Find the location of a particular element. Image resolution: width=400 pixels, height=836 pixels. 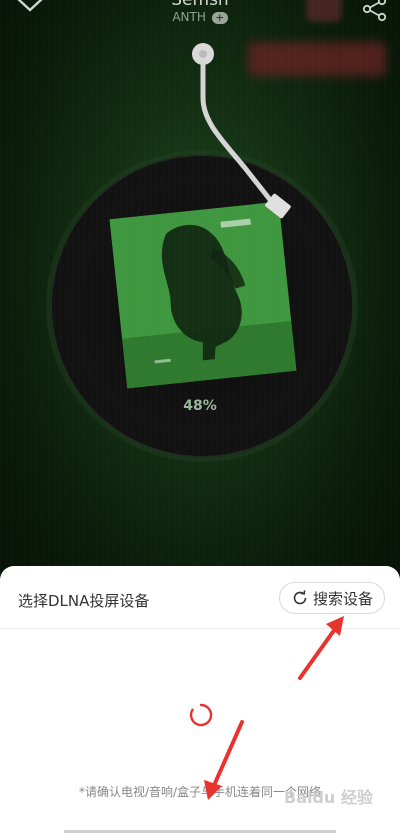

divider is located at coordinates (200, 628).